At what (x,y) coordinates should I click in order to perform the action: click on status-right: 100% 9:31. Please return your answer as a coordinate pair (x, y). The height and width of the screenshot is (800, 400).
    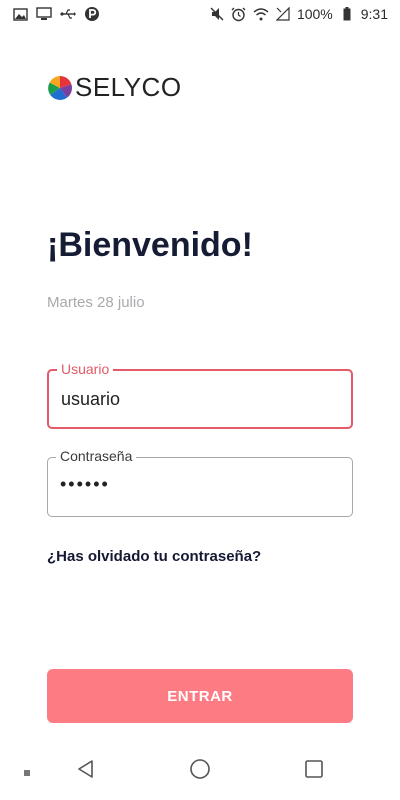
    Looking at the image, I should click on (298, 14).